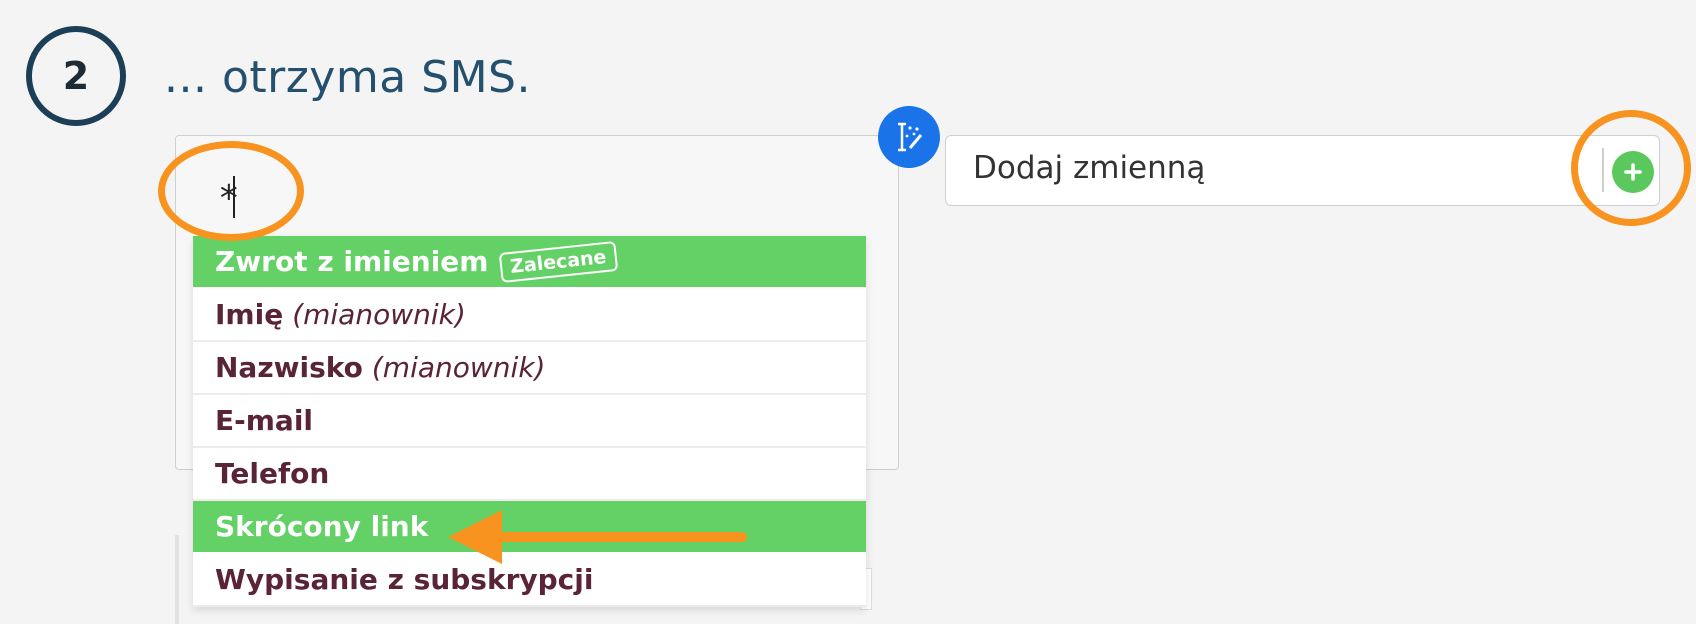  Describe the element at coordinates (597, 537) in the screenshot. I see `arrow-left-icon` at that location.